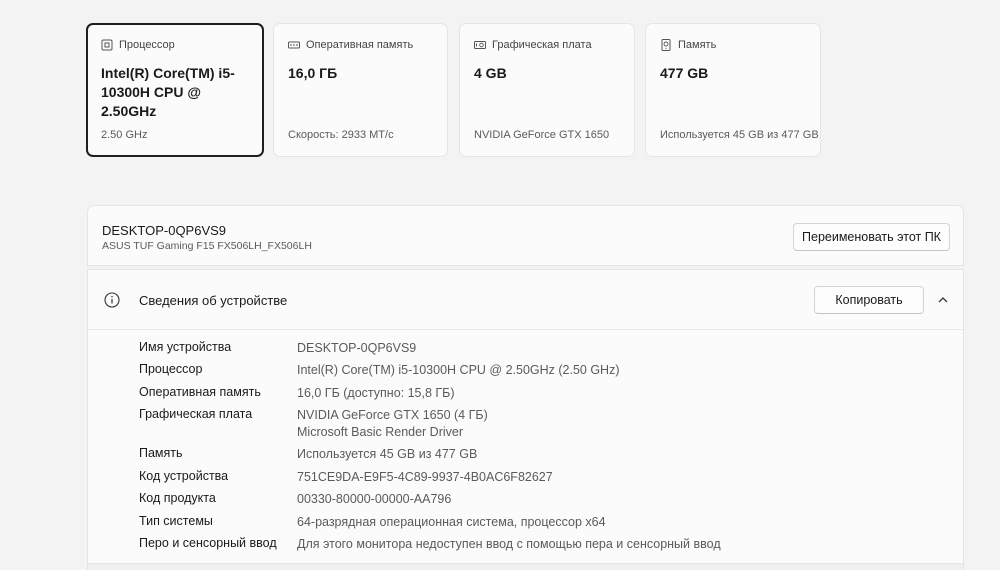 This screenshot has height=570, width=1000. Describe the element at coordinates (341, 135) in the screenshot. I see `card-subtitle: Скорость: 2933 MT/c` at that location.